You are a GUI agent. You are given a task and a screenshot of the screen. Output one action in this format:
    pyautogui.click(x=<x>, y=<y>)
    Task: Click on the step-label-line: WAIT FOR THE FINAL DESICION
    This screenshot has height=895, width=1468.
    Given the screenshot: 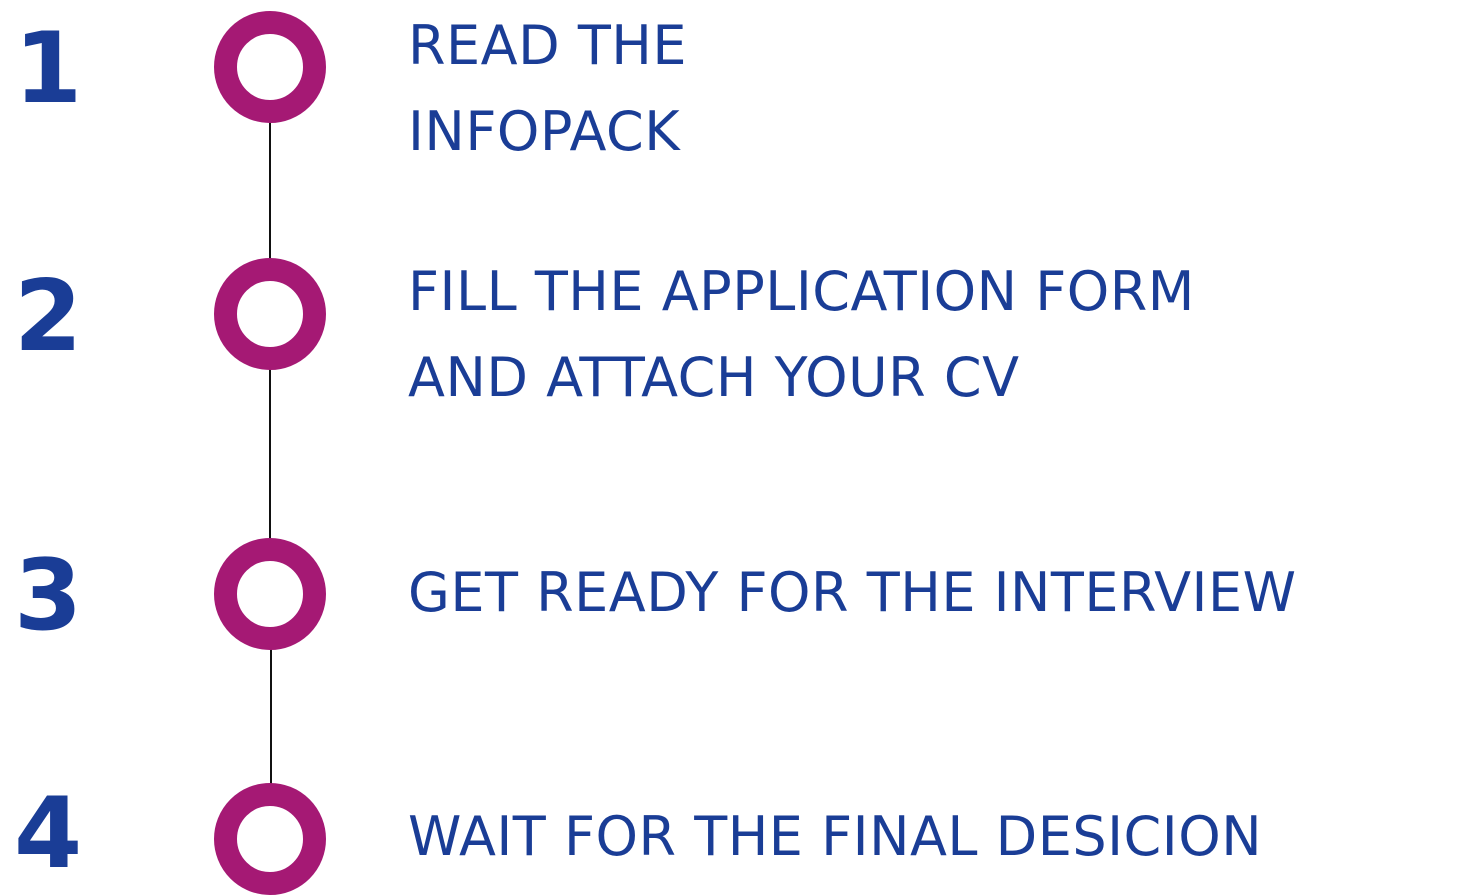 What is the action you would take?
    pyautogui.click(x=835, y=836)
    